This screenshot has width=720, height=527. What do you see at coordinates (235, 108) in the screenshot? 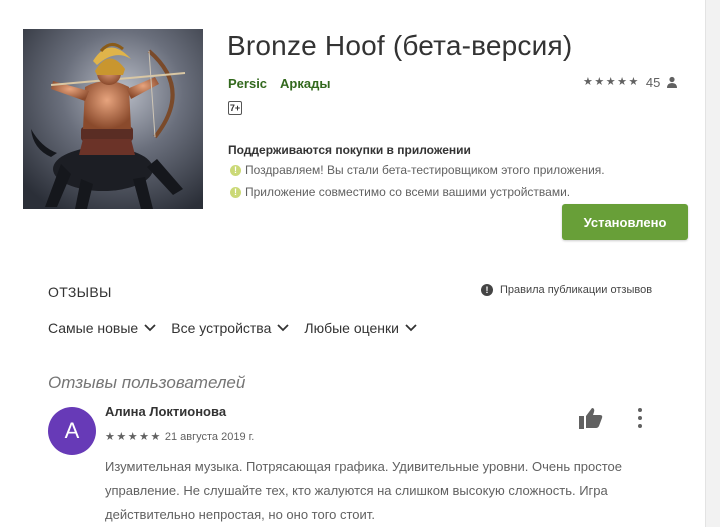
I see `content-rating-badge: 7+` at bounding box center [235, 108].